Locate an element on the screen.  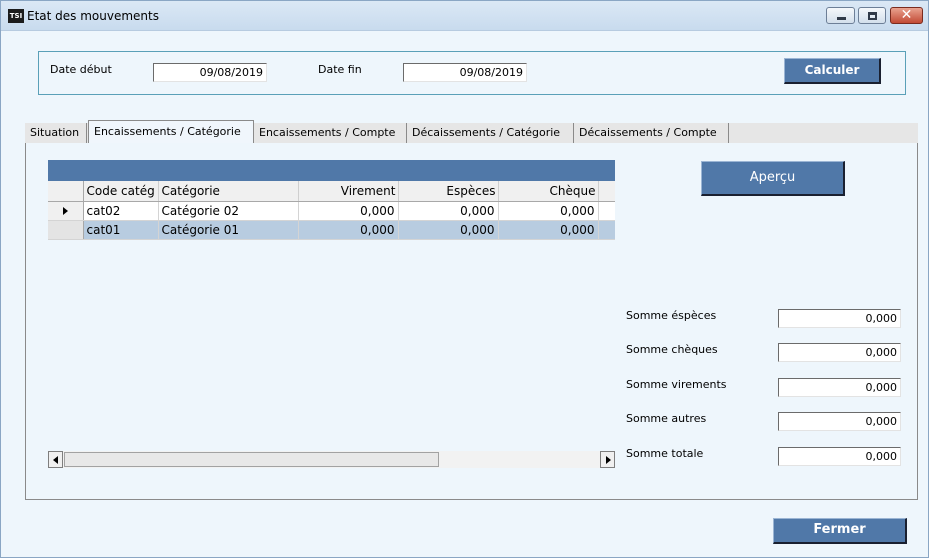
close-icon: ✕ is located at coordinates (906, 15).